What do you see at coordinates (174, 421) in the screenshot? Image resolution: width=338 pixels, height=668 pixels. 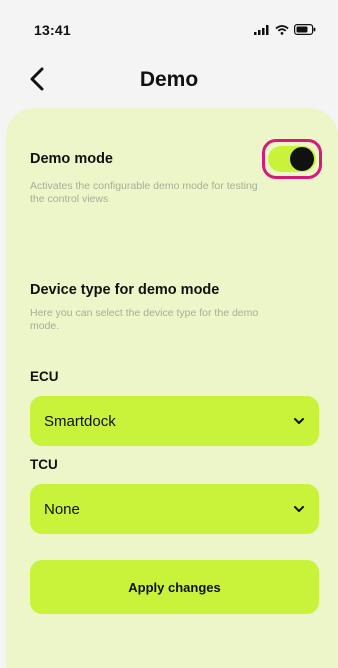 I see `ecu-select: Smartdock` at bounding box center [174, 421].